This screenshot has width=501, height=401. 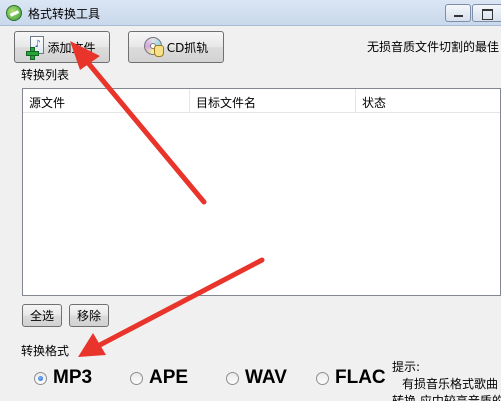 I want to click on list-header: 源文件 目标文件名 状态, so click(x=261, y=101).